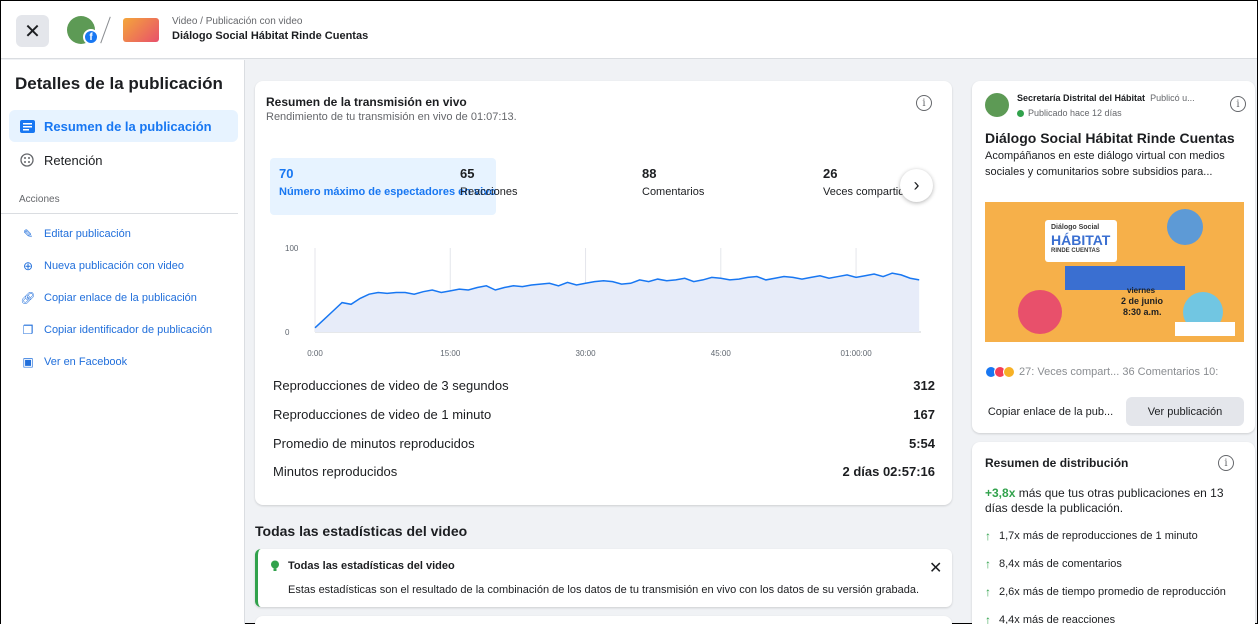 Image resolution: width=1258 pixels, height=624 pixels. Describe the element at coordinates (27, 126) in the screenshot. I see `list-icon` at that location.